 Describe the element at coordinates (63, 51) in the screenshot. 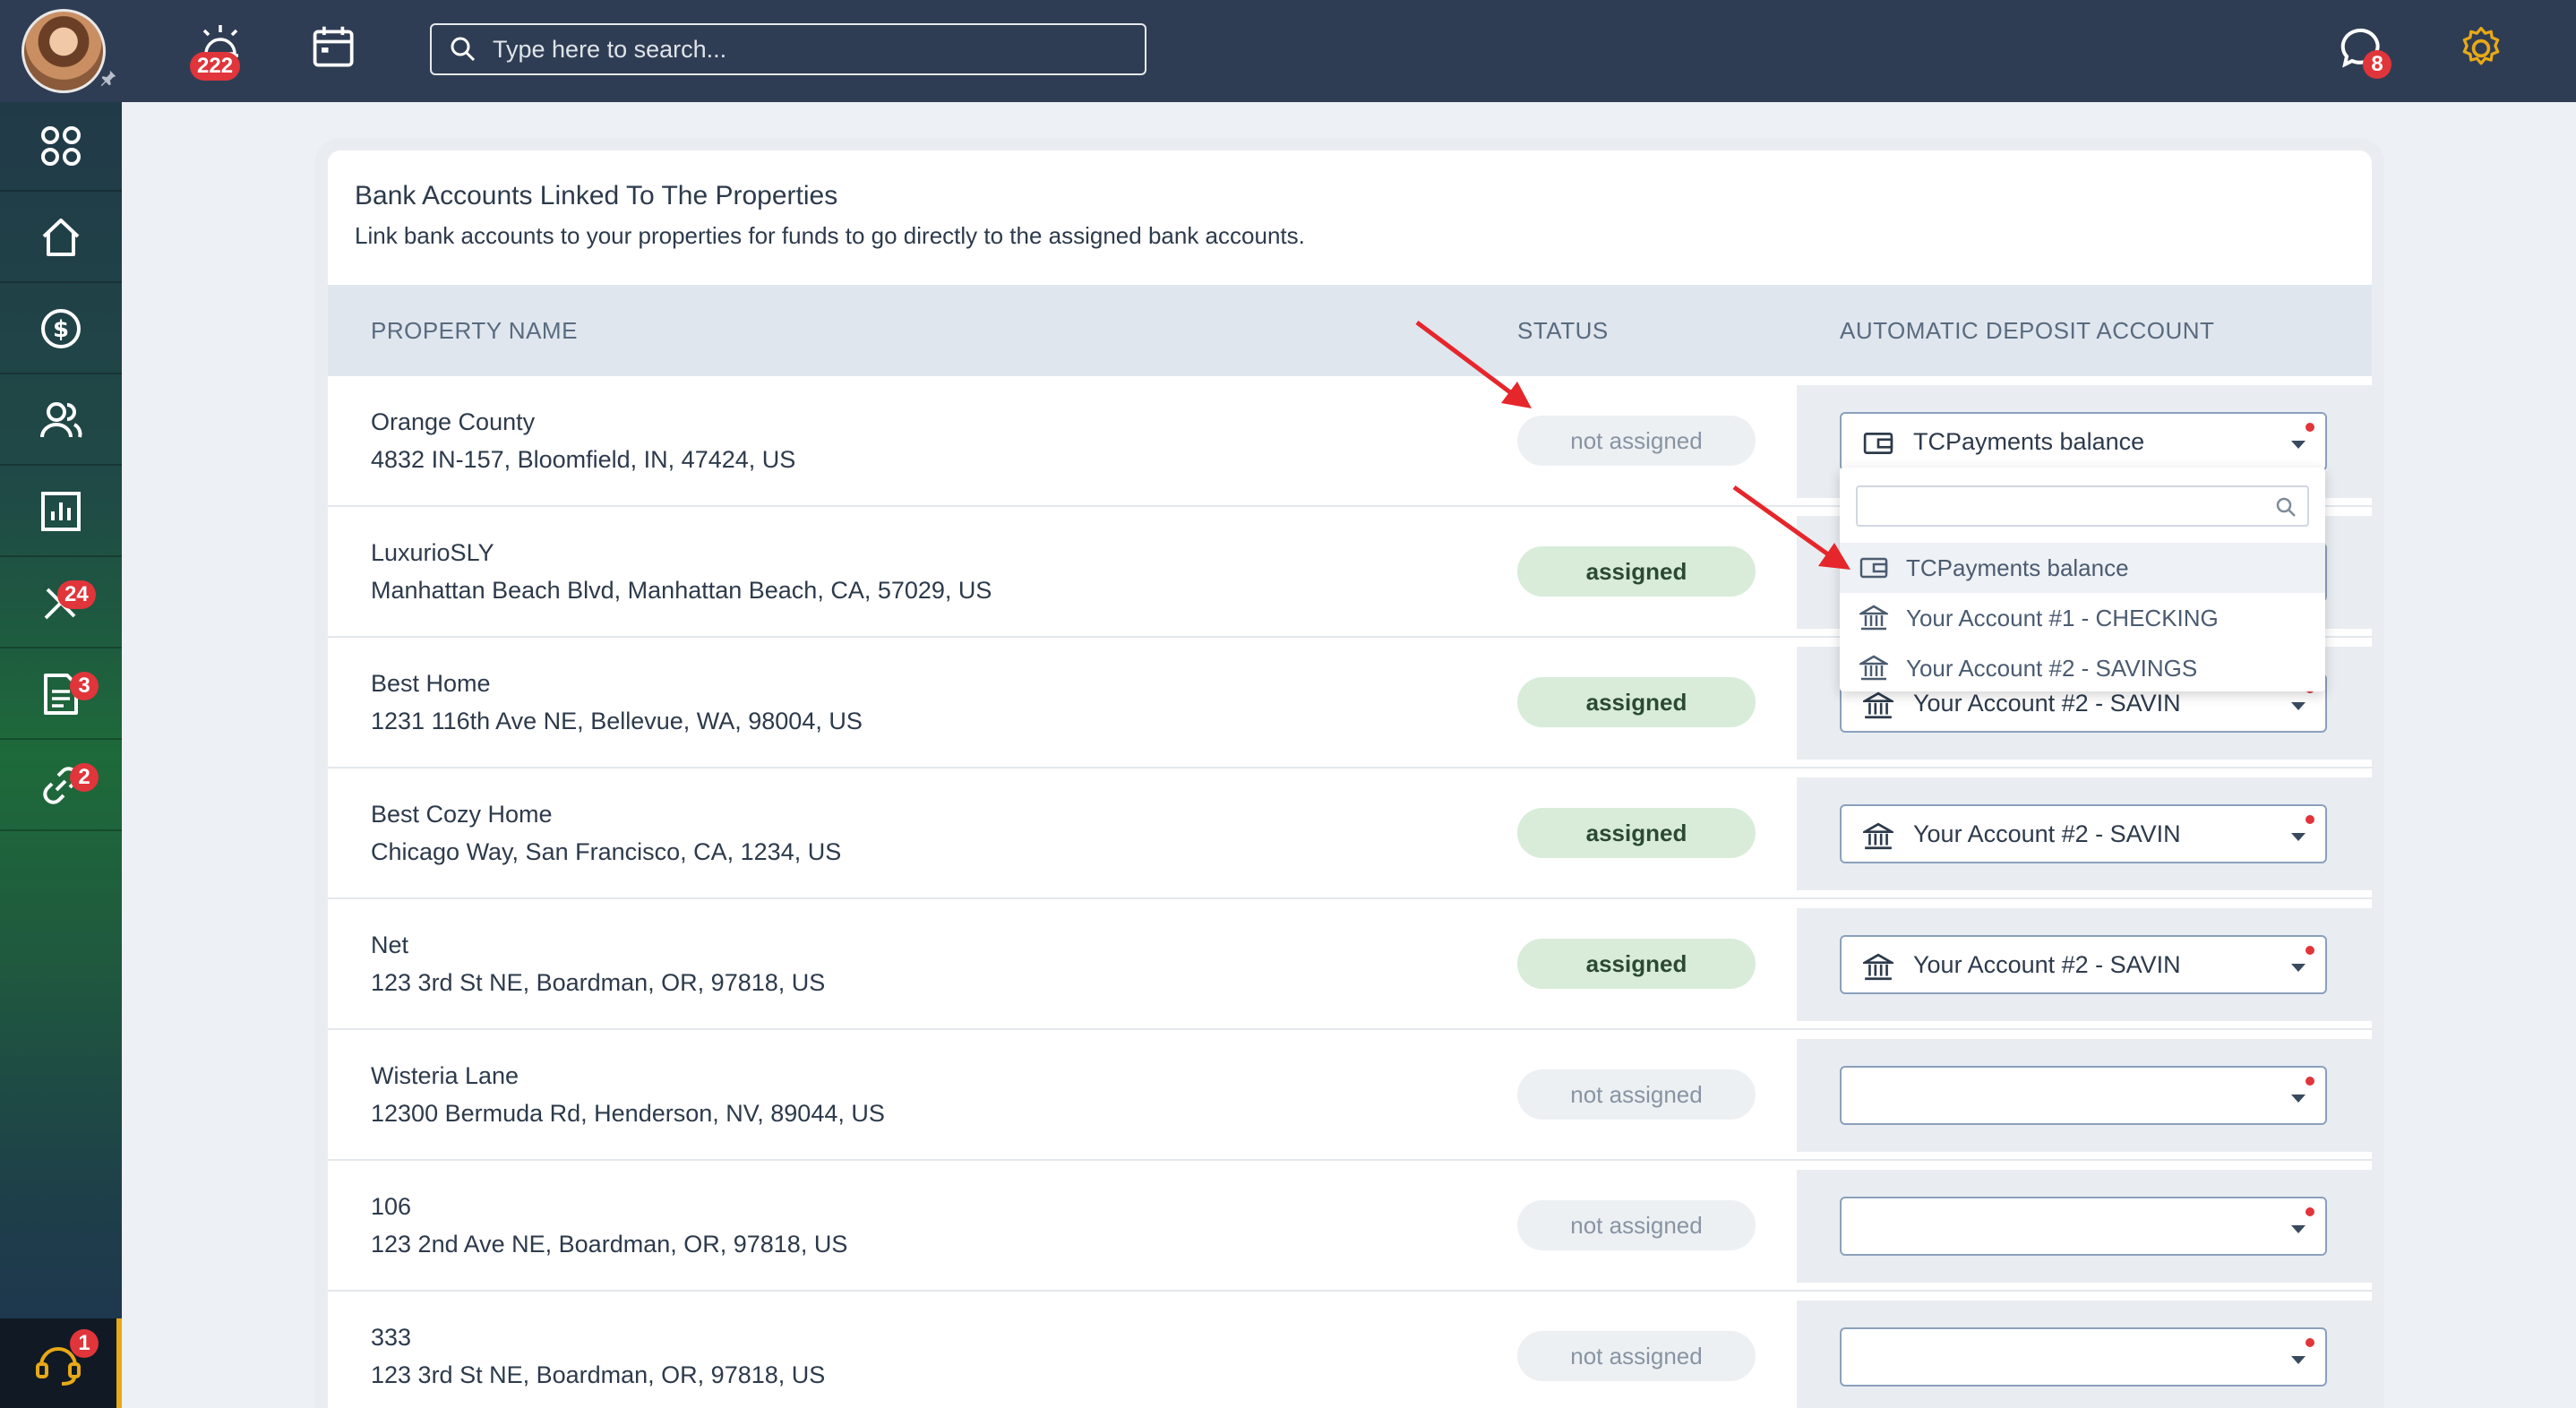

I see `user-avatar` at that location.